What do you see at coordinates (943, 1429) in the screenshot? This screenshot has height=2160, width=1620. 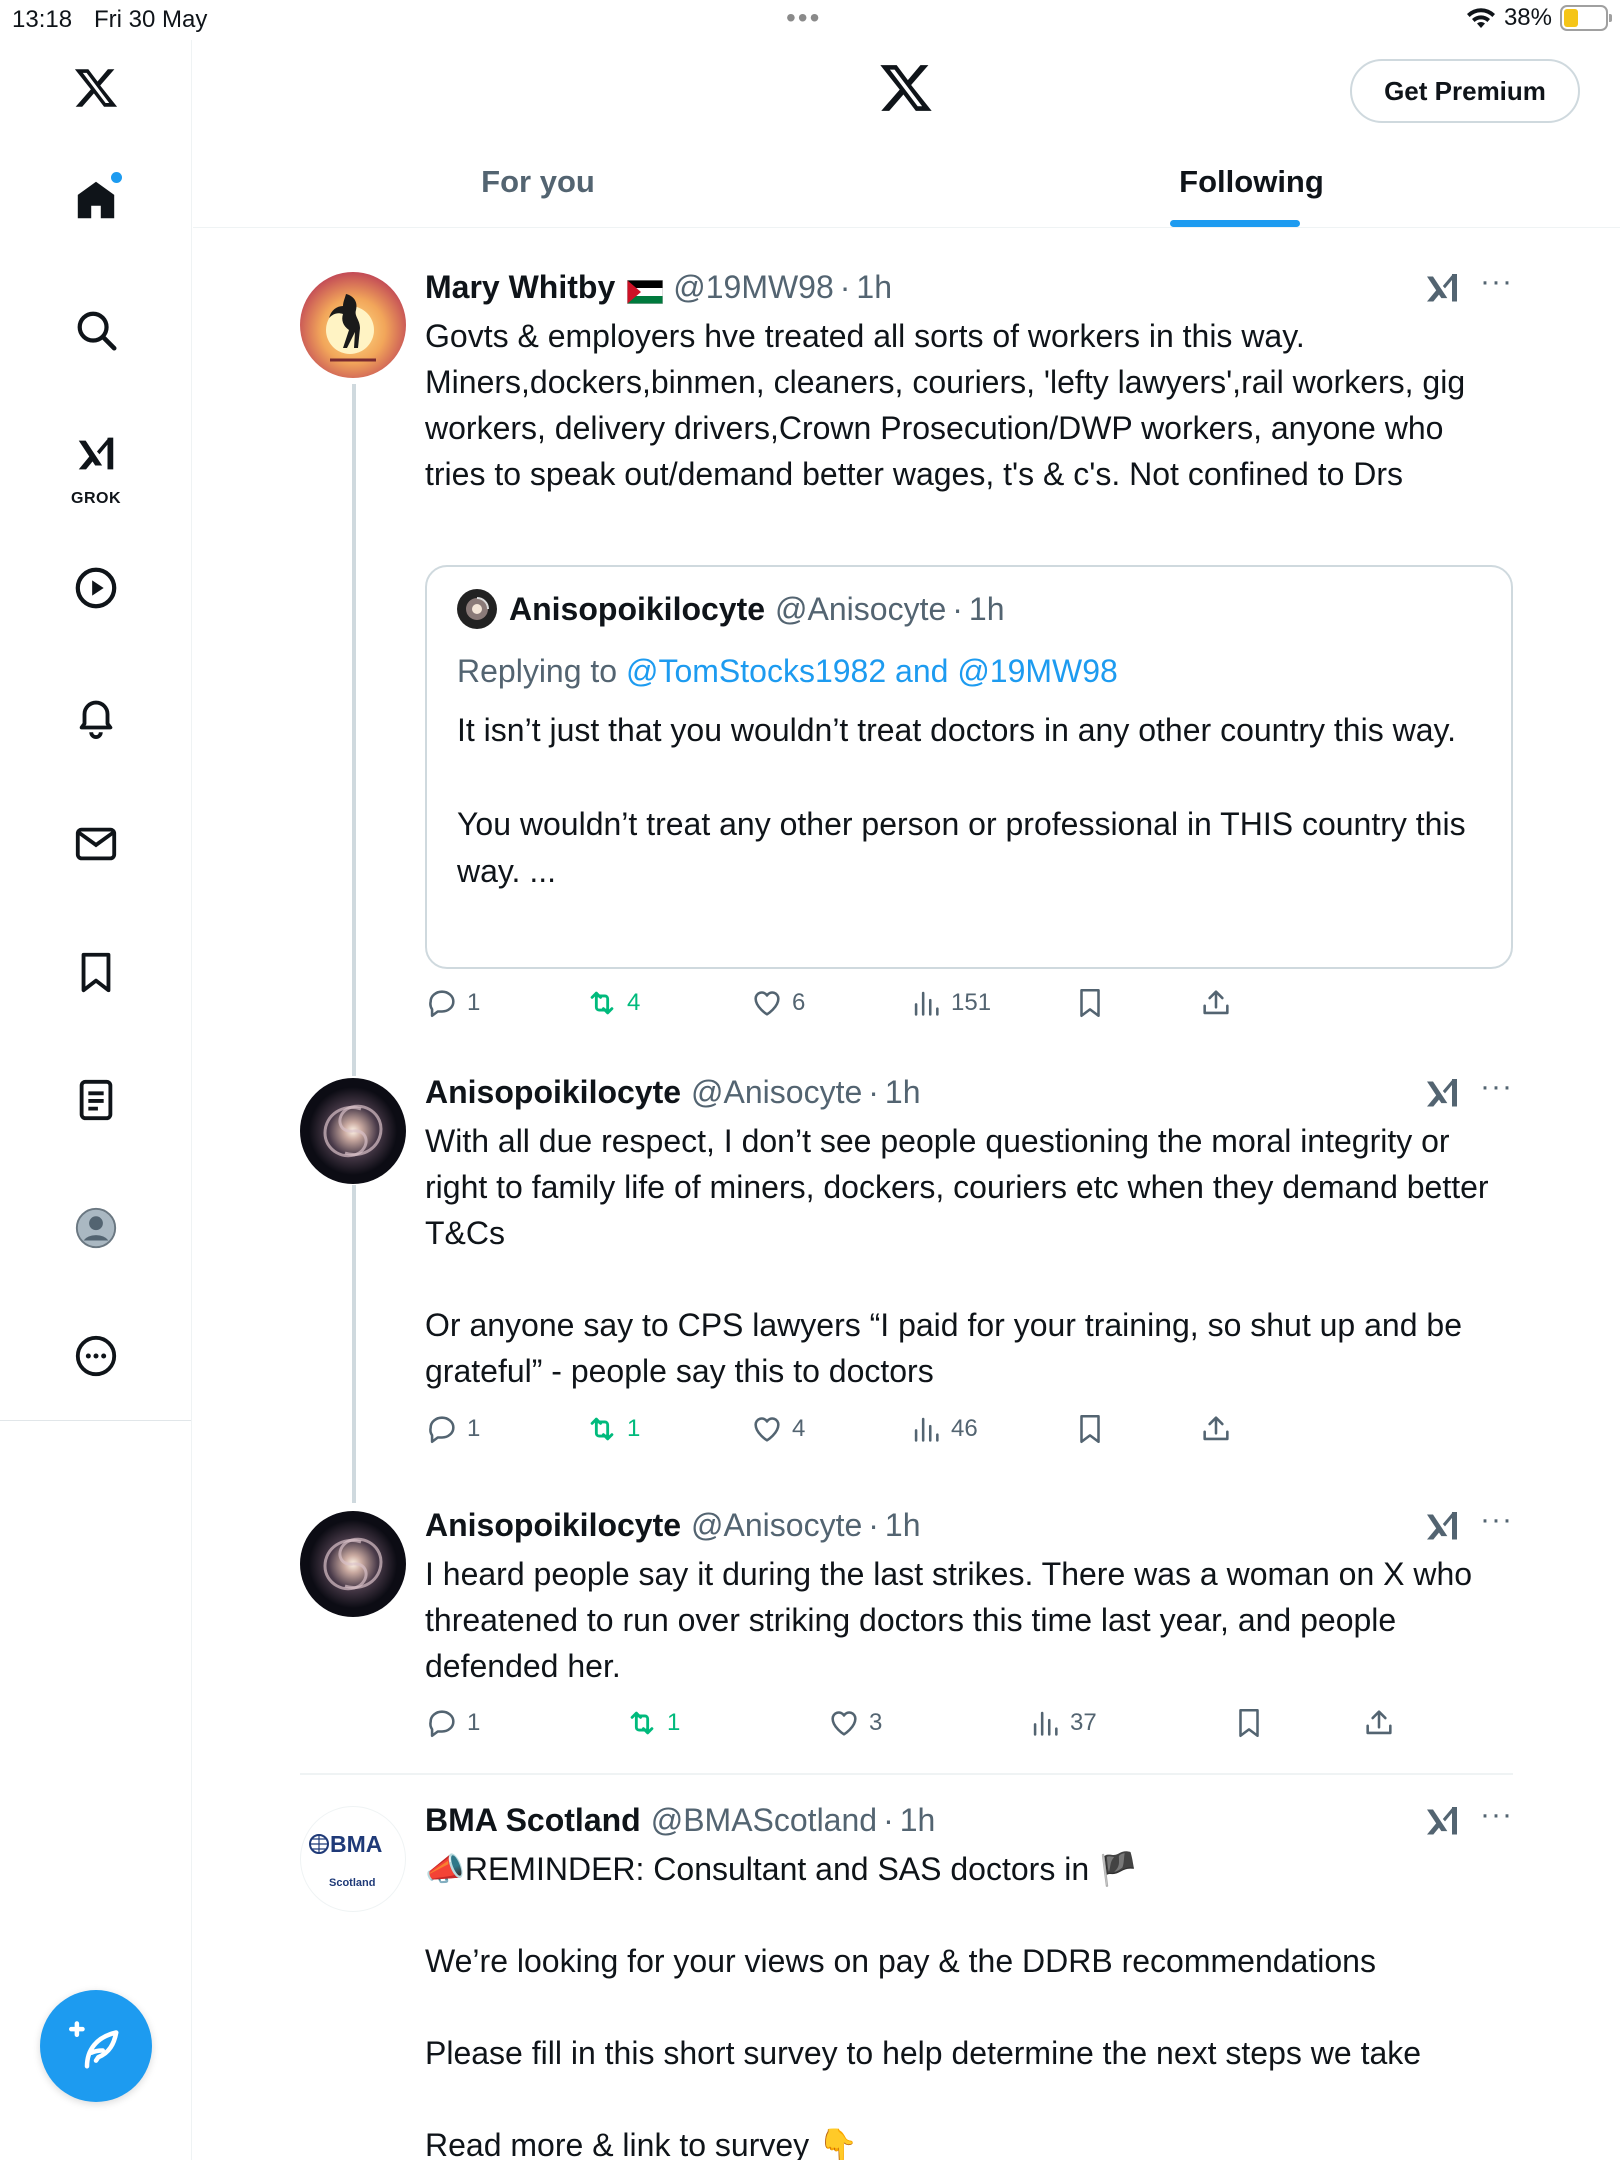 I see `views-button: 46` at bounding box center [943, 1429].